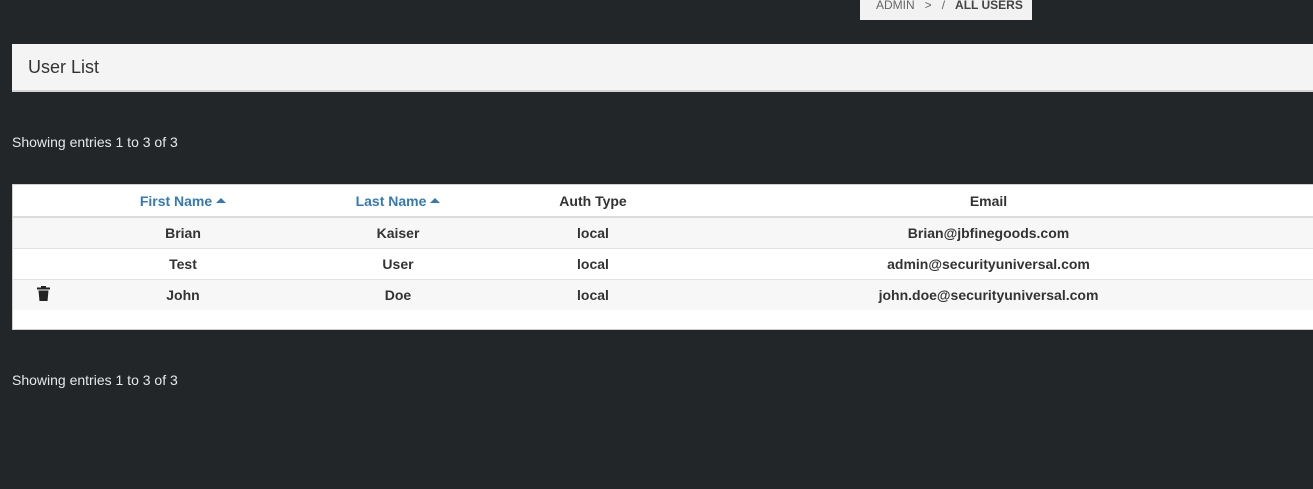  Describe the element at coordinates (391, 200) in the screenshot. I see `column-header-label: Last Name` at that location.